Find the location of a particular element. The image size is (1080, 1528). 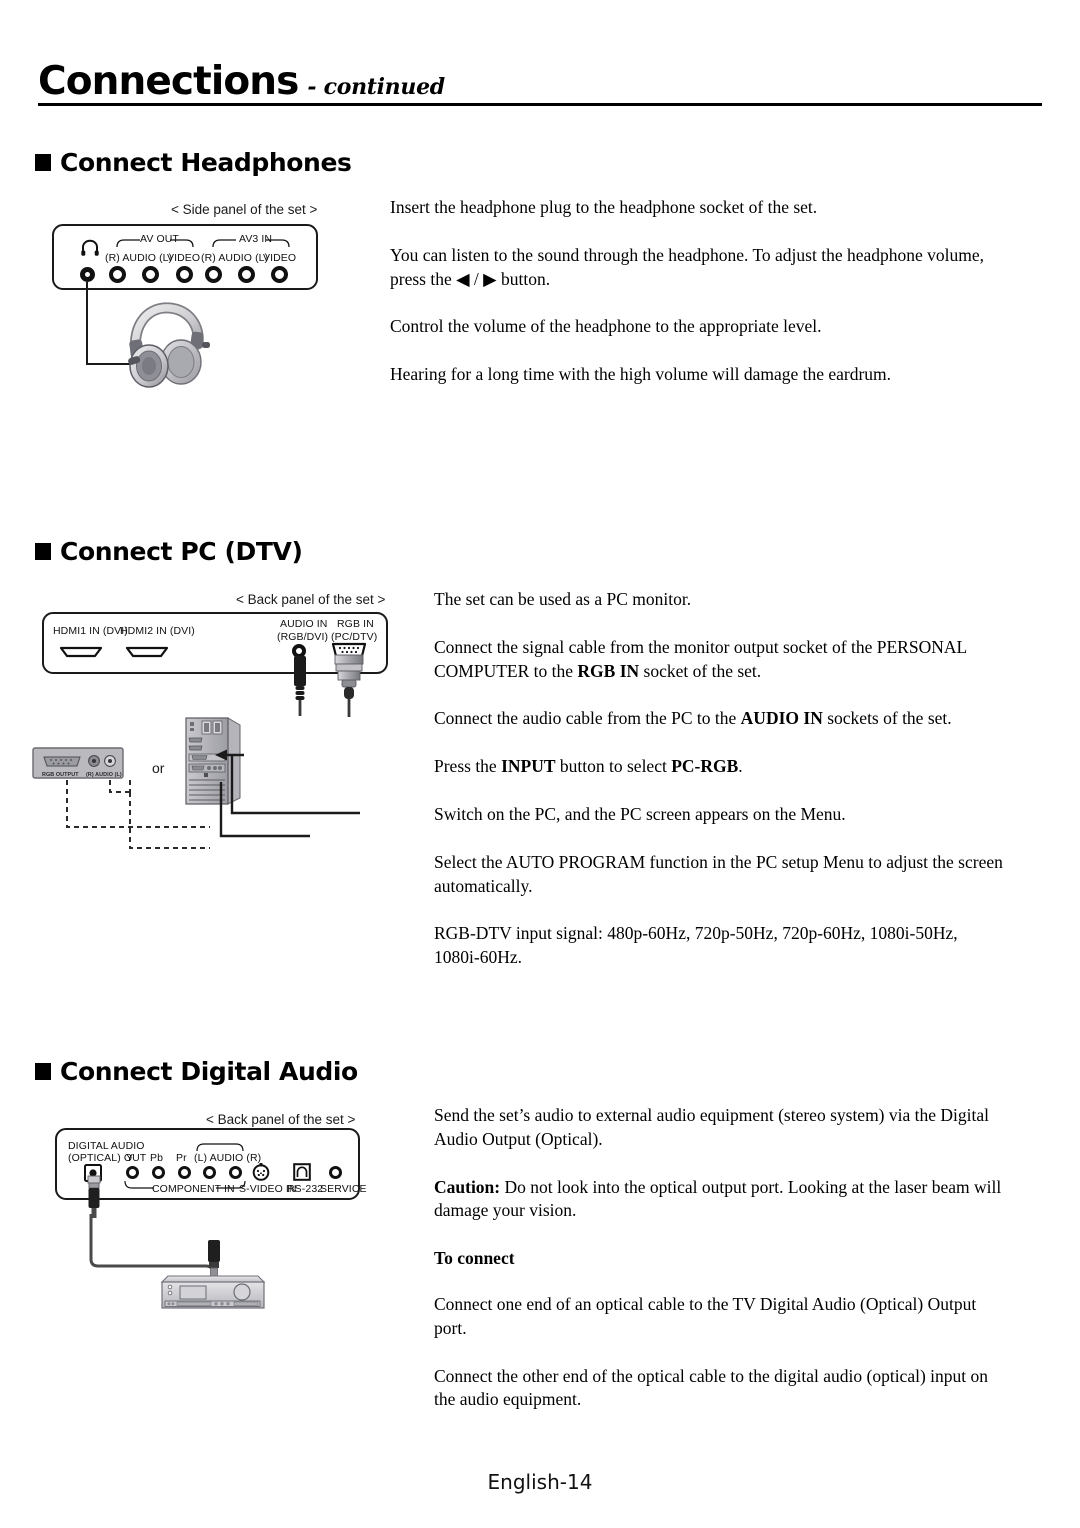

audio-cable-plug-icon is located at coordinates (300, 686).